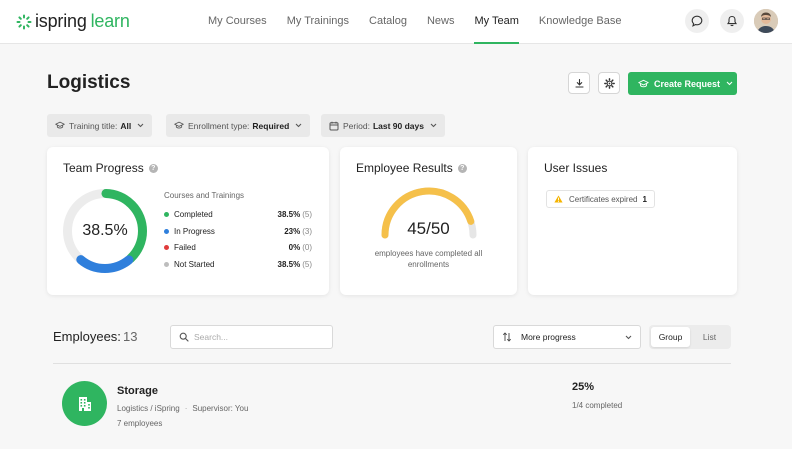 The image size is (792, 449). What do you see at coordinates (428, 259) in the screenshot?
I see `employee-results-caption: employees have completed all enrollments` at bounding box center [428, 259].